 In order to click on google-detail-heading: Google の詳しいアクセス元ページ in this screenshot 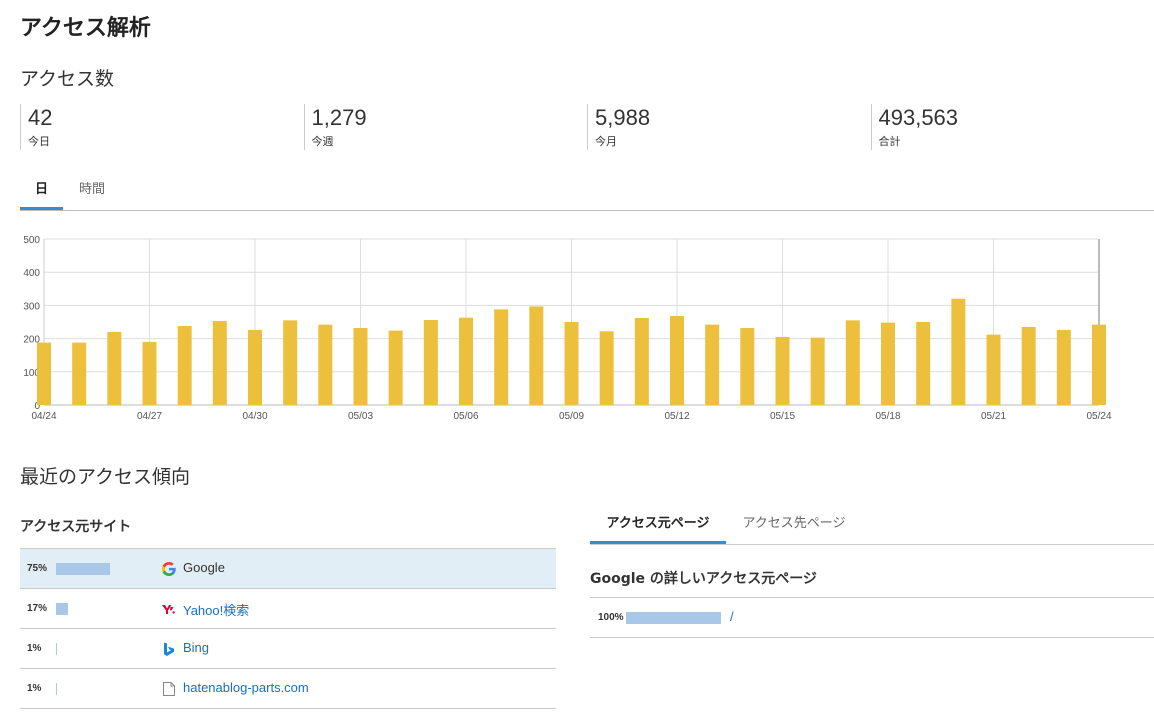, I will do `click(703, 579)`.